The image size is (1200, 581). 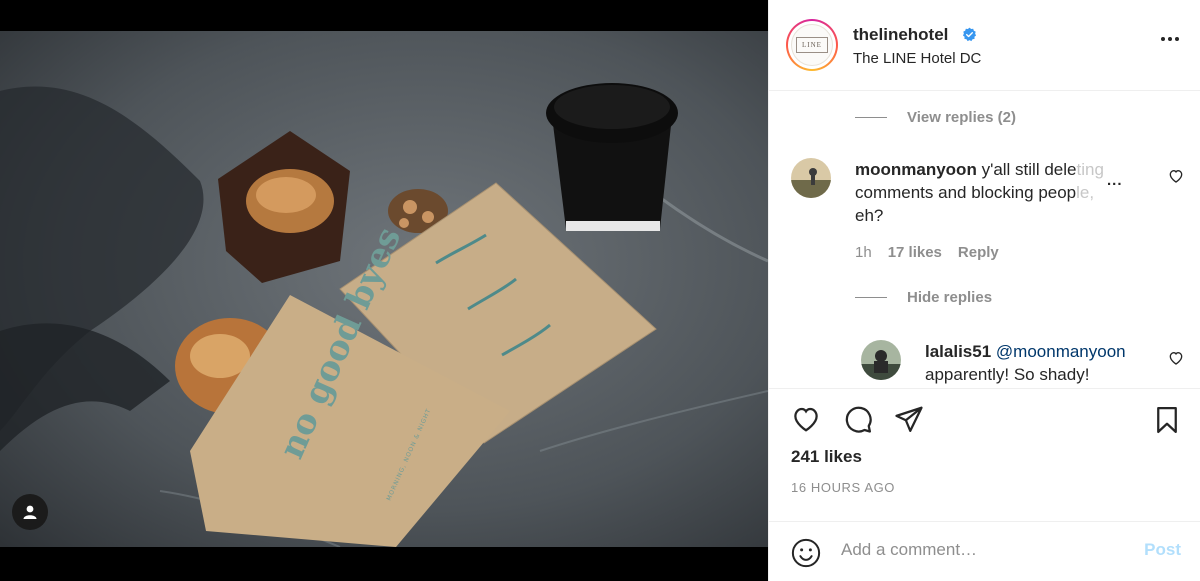 I want to click on post-actions: 241 likes 16 HOURS AGO Post, so click(x=984, y=484).